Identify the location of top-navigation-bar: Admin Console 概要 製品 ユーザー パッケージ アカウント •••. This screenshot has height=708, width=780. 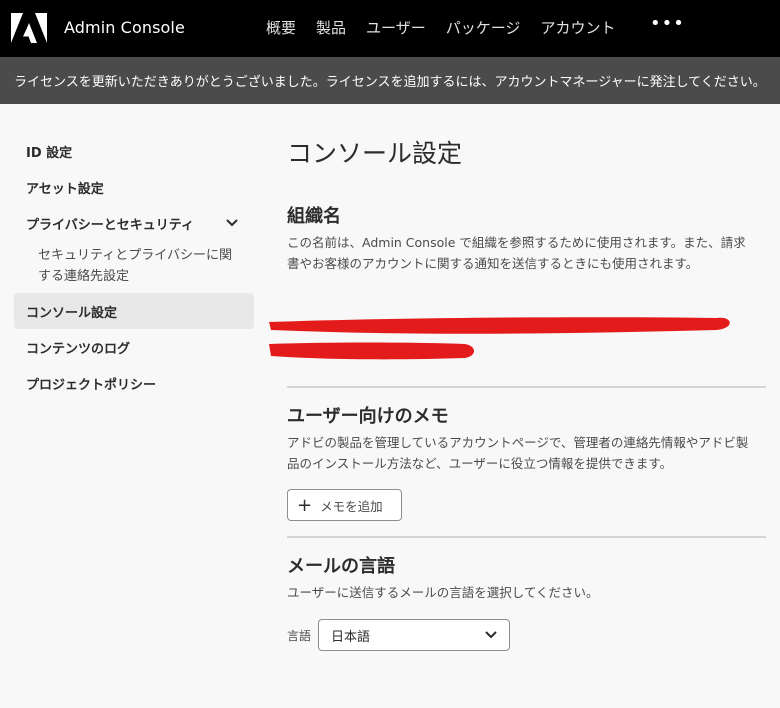
(390, 28).